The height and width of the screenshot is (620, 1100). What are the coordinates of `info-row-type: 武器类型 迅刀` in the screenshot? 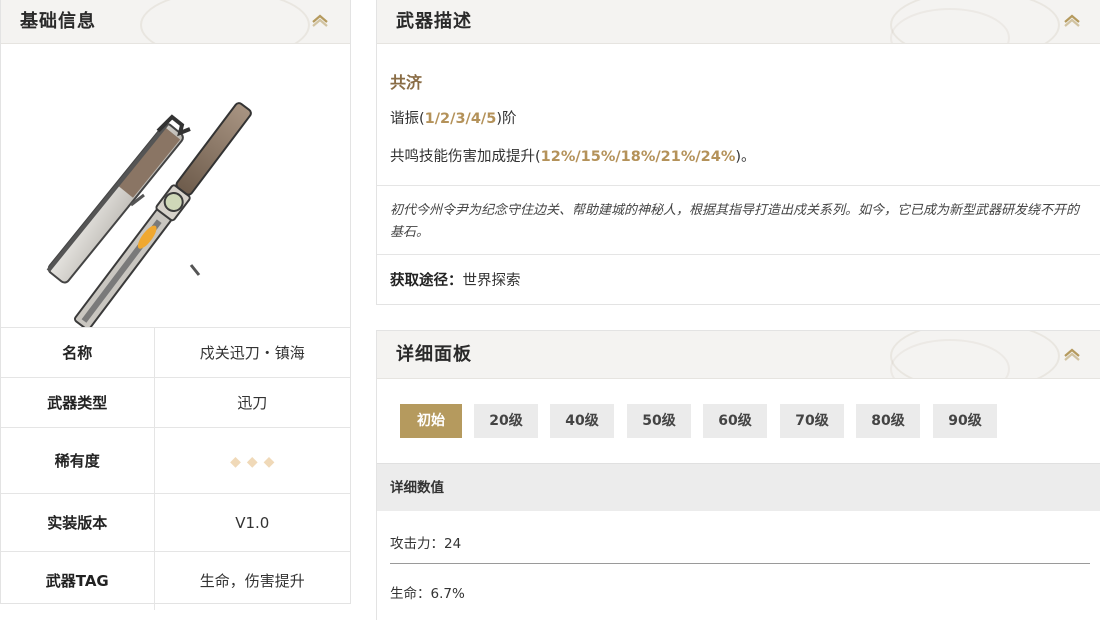 It's located at (175, 402).